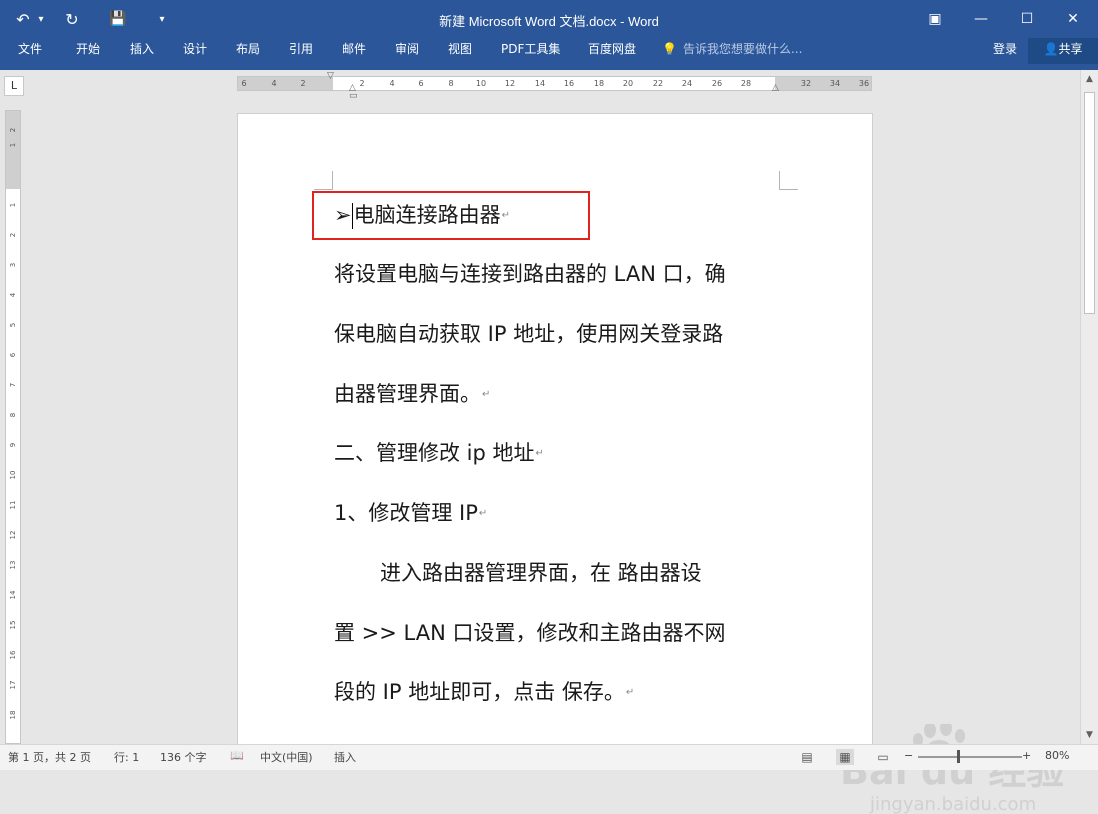 This screenshot has width=1098, height=814. Describe the element at coordinates (451, 83) in the screenshot. I see `ruler-tick: 8` at that location.